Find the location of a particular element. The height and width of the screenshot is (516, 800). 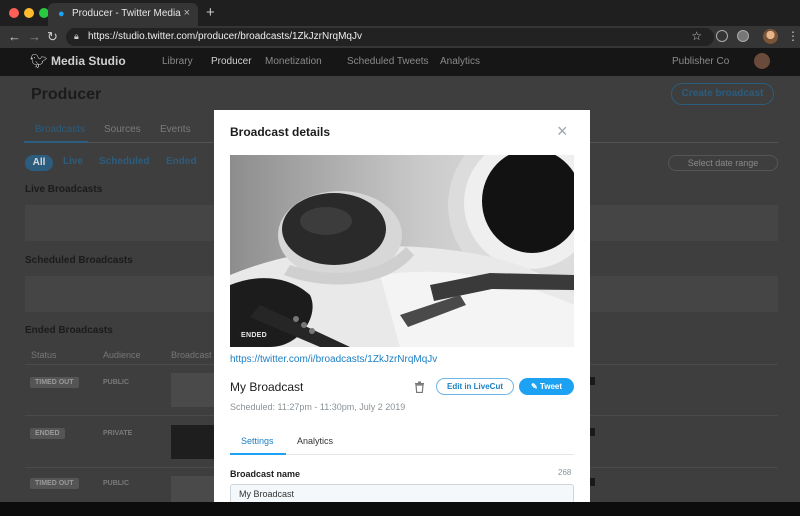

publisher-menu: Publisher Co is located at coordinates (700, 61).